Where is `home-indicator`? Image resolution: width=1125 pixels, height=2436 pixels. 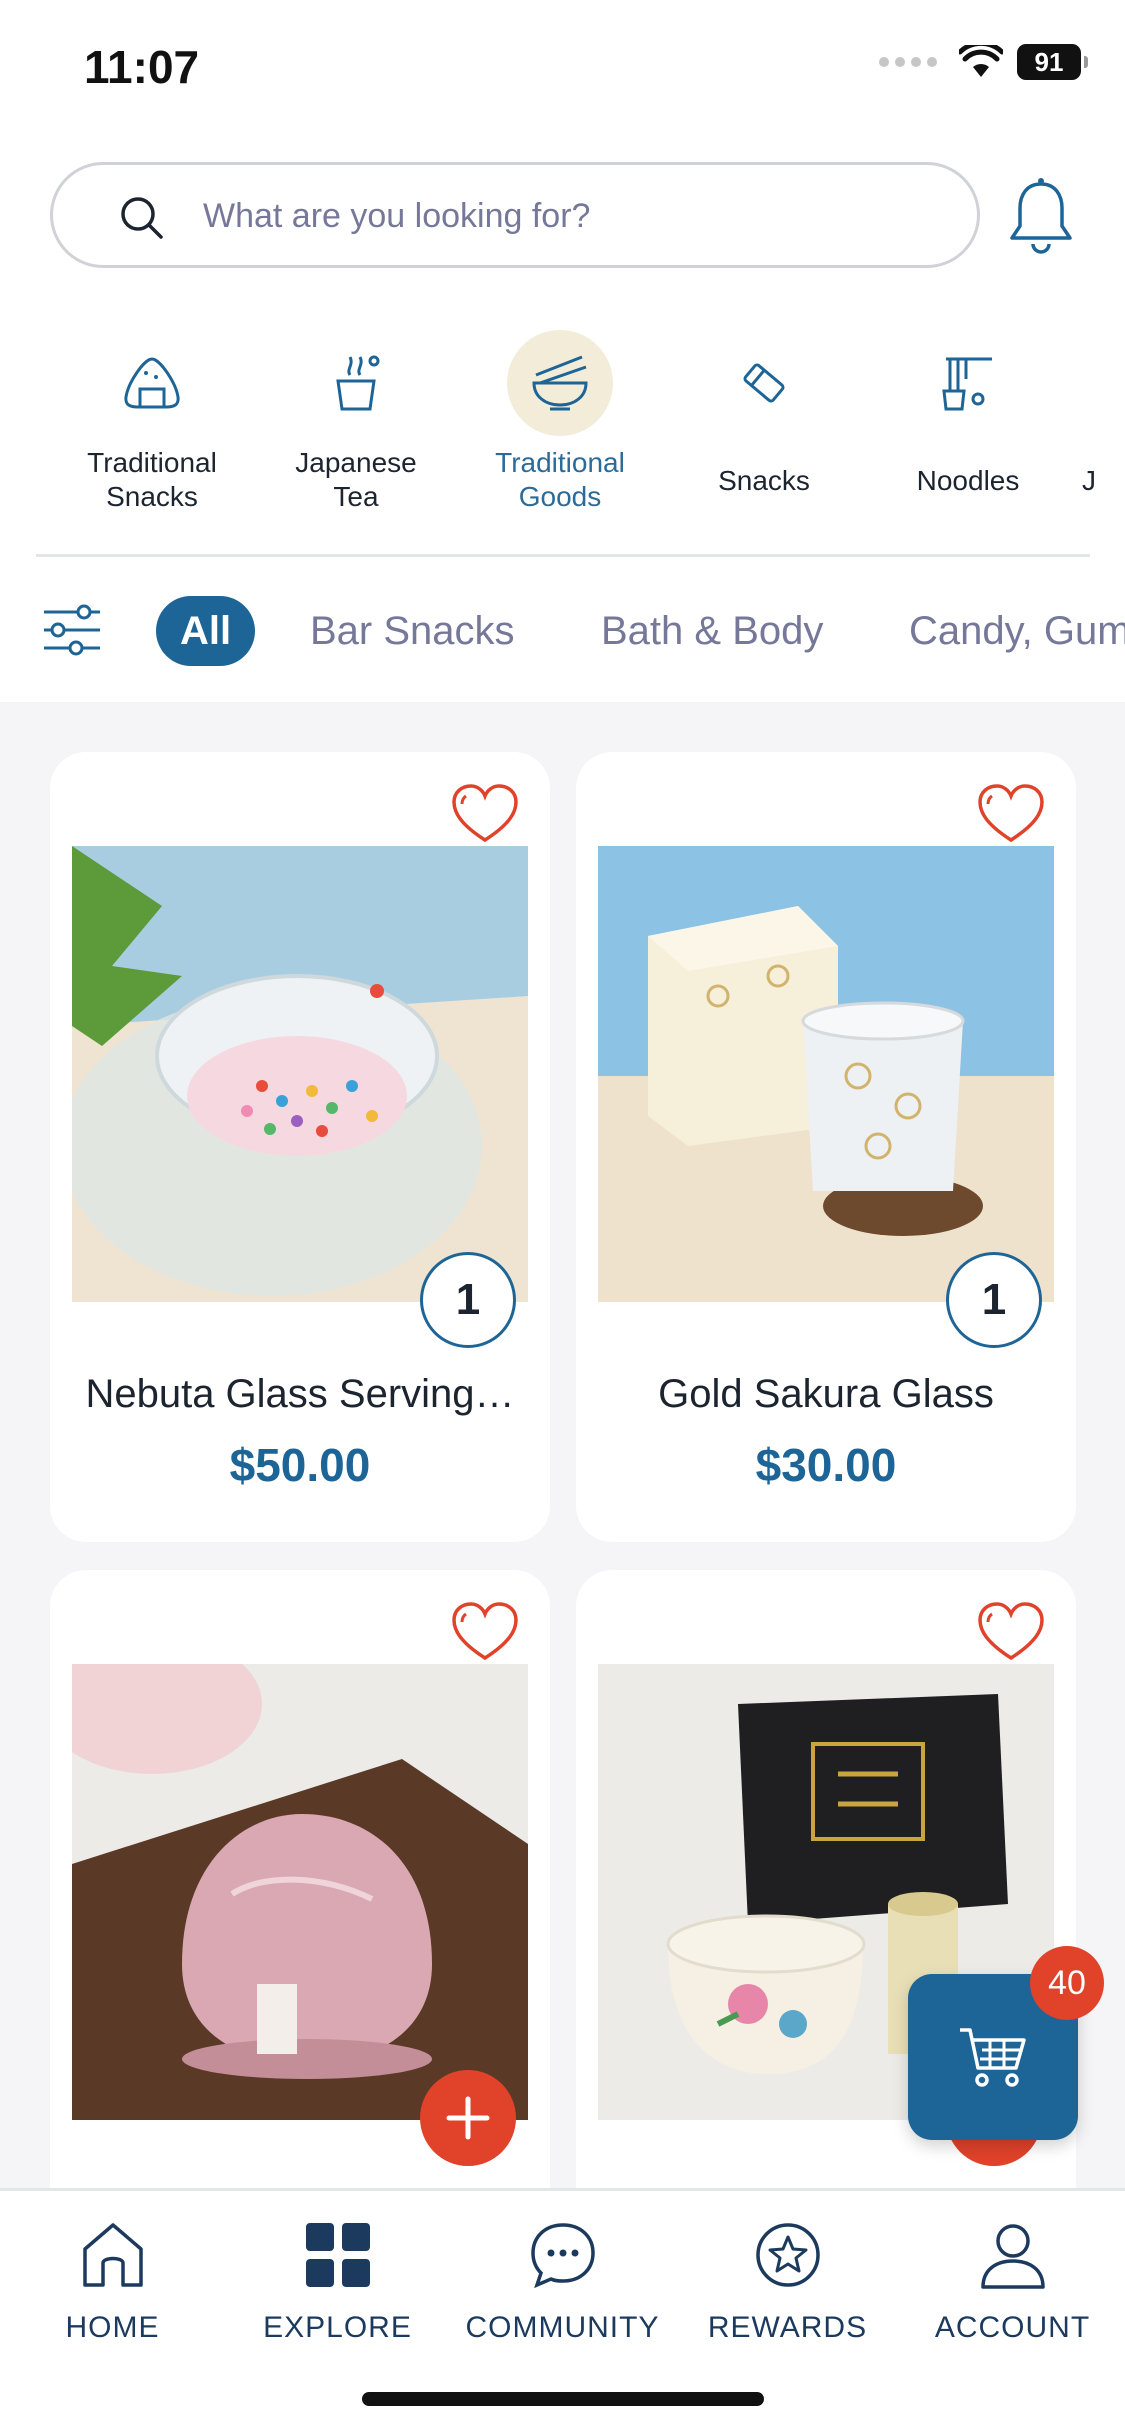
home-indicator is located at coordinates (563, 2399).